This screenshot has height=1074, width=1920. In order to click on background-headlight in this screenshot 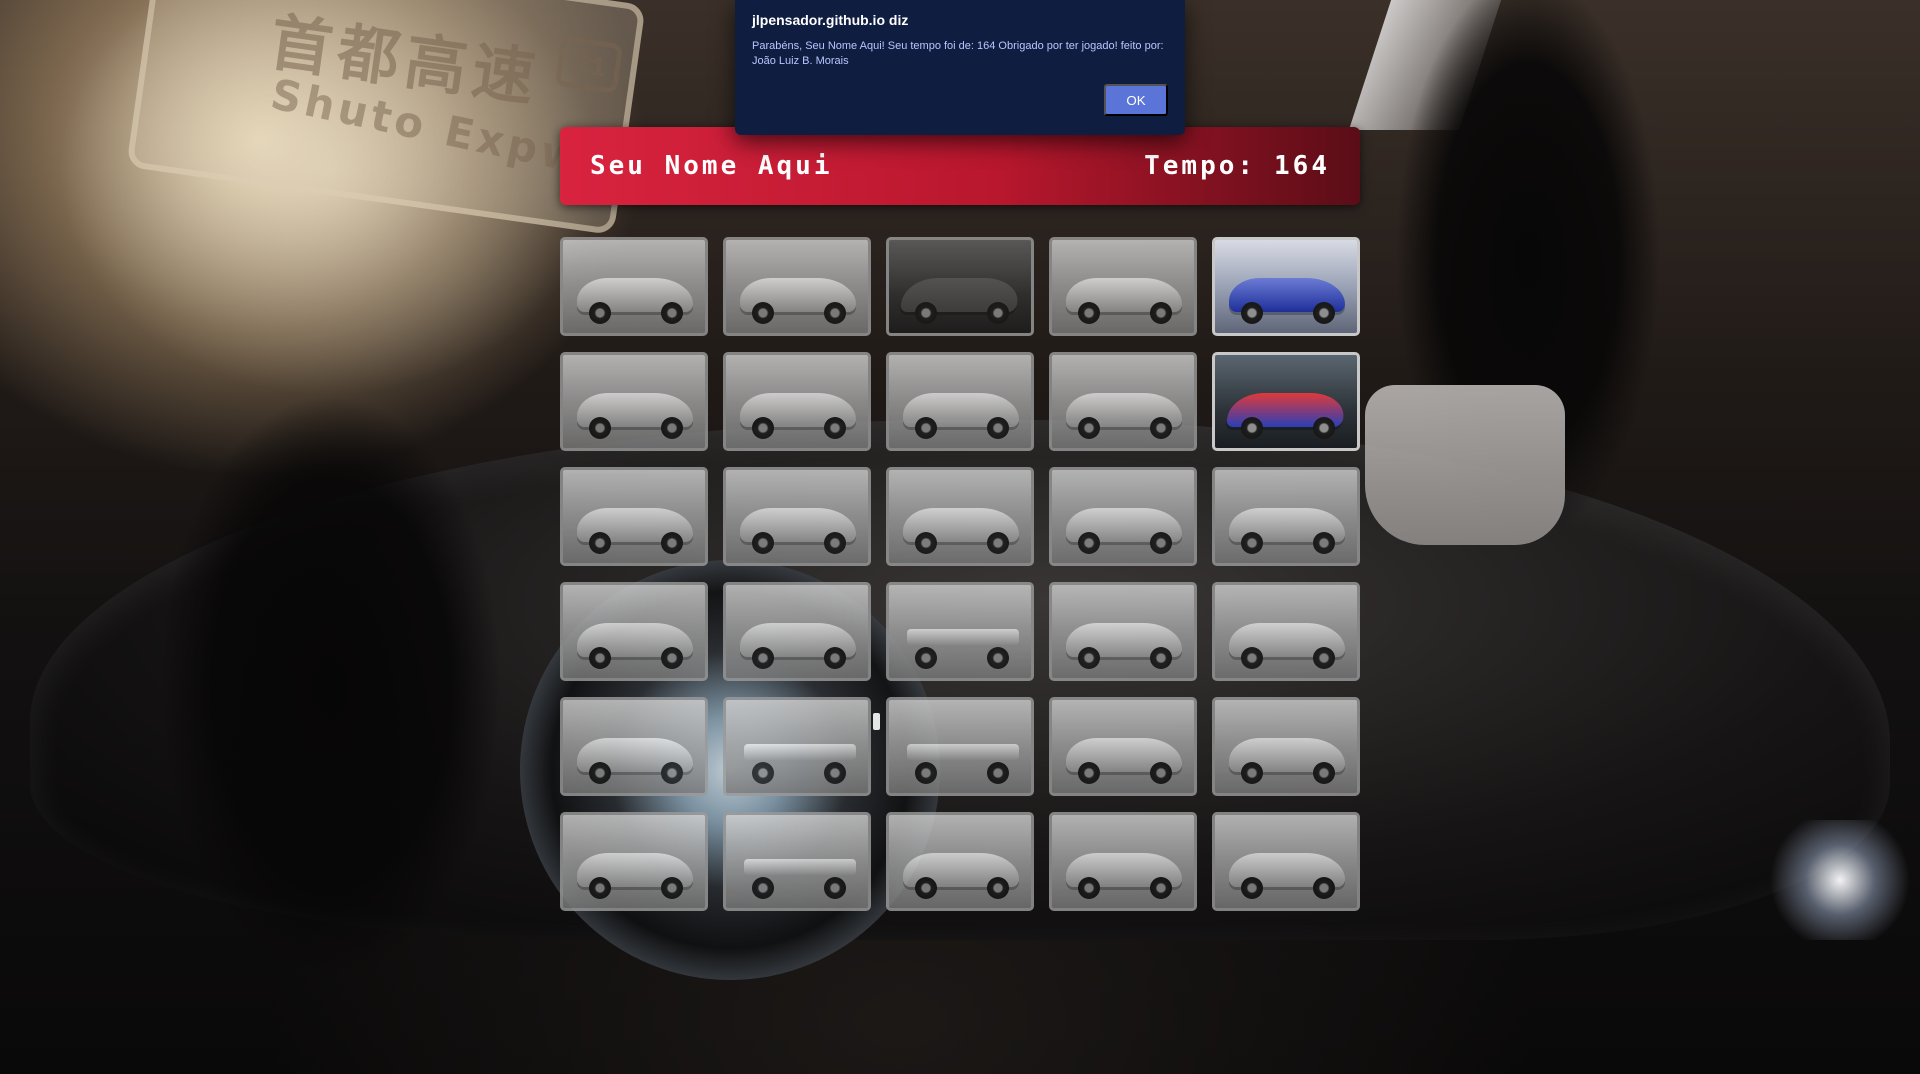, I will do `click(1840, 880)`.